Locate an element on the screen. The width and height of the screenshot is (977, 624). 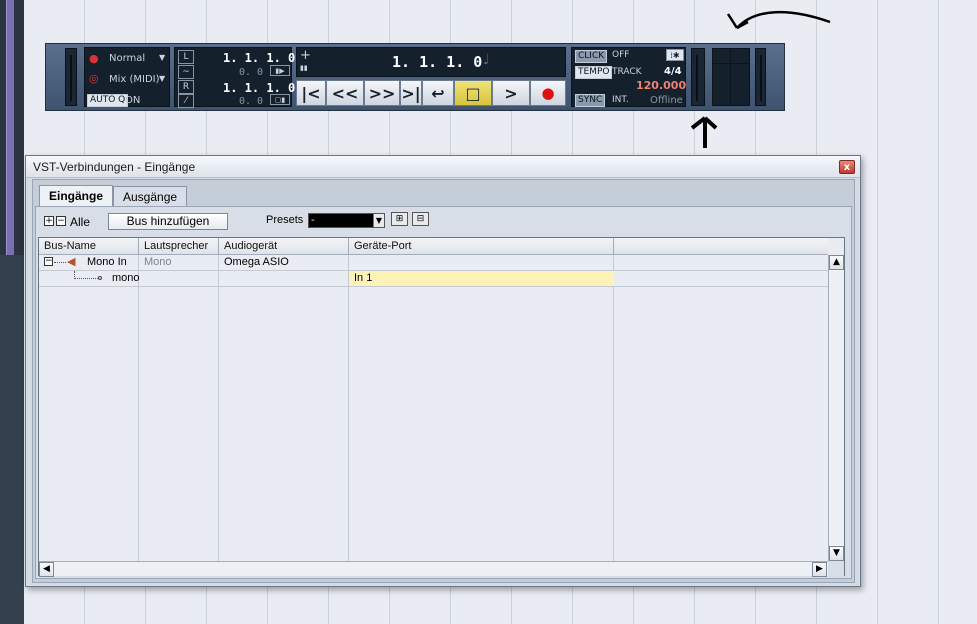
dialog-title: VST-Verbindungen - Eingänge is located at coordinates (114, 167).